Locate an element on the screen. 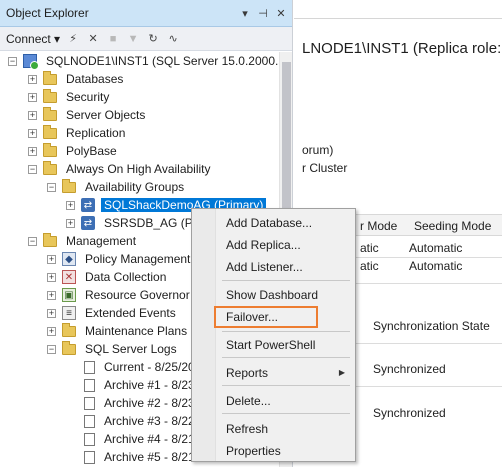 The image size is (502, 467). tree-node-log-archive-2: Archive #2 - 8/23 is located at coordinates (141, 403).